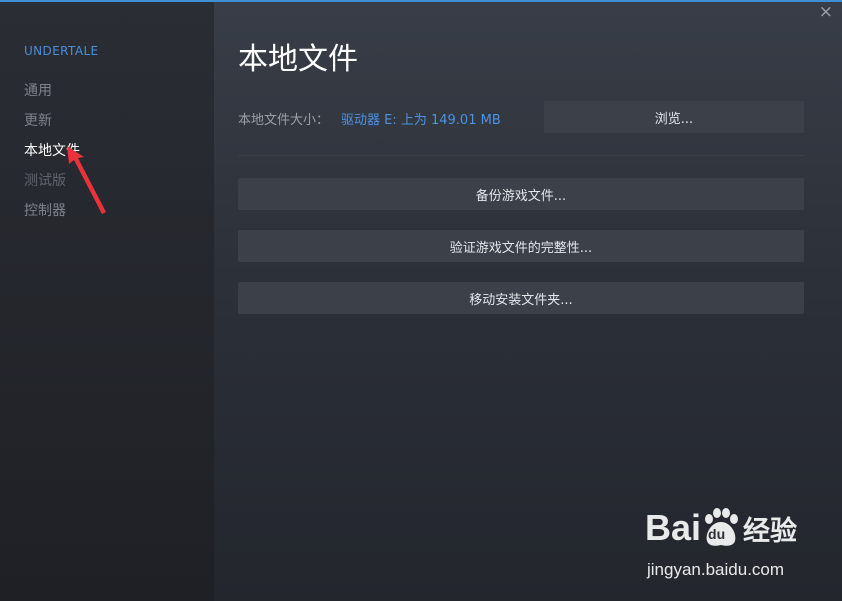  What do you see at coordinates (38, 120) in the screenshot?
I see `sidebar-item-updates: 更新` at bounding box center [38, 120].